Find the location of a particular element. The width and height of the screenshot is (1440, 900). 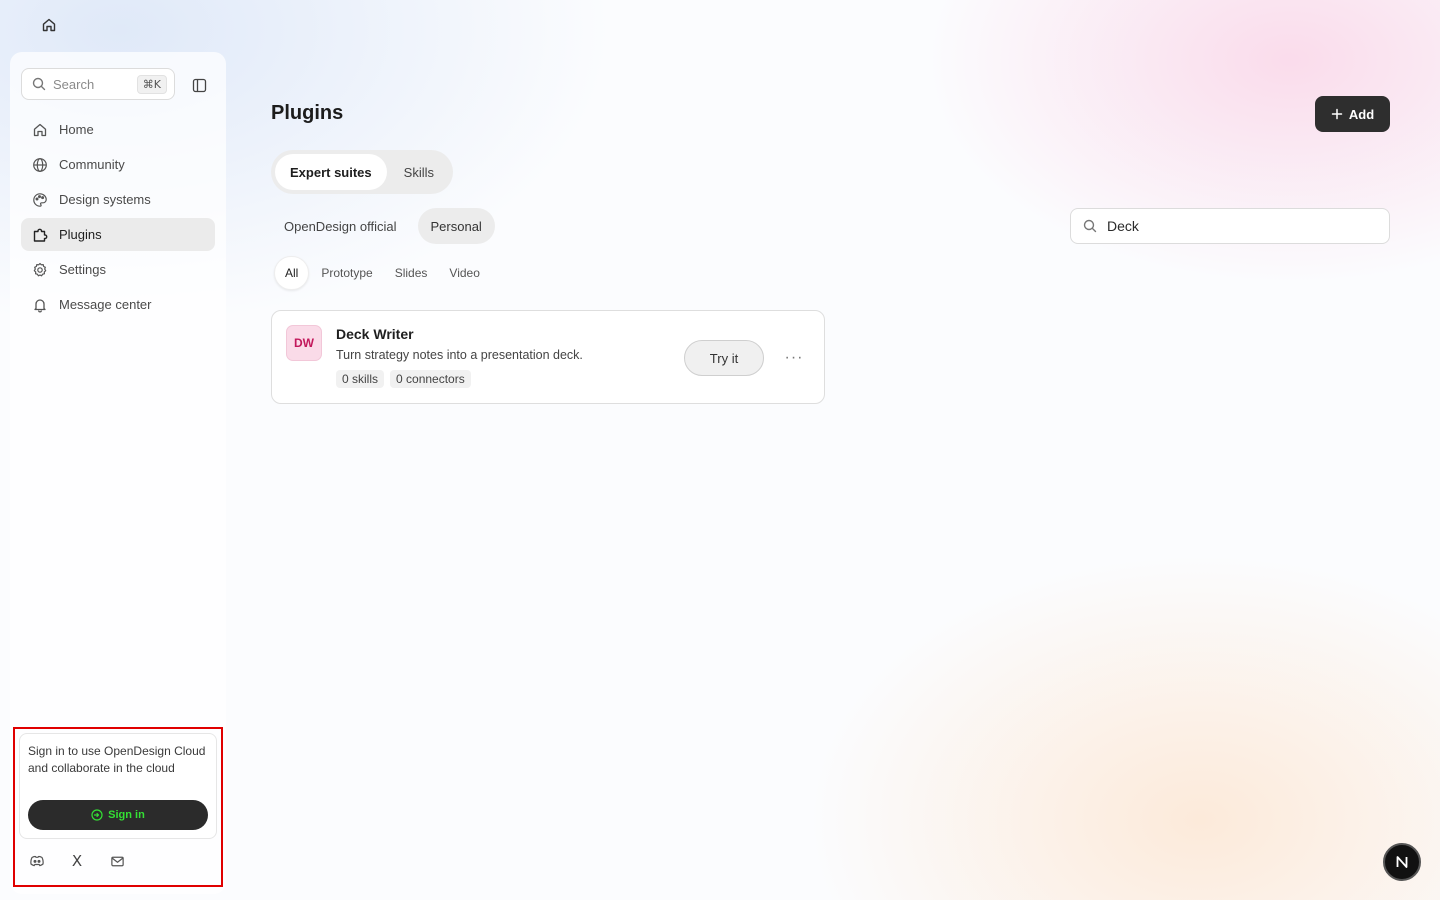

palette-icon is located at coordinates (40, 200).